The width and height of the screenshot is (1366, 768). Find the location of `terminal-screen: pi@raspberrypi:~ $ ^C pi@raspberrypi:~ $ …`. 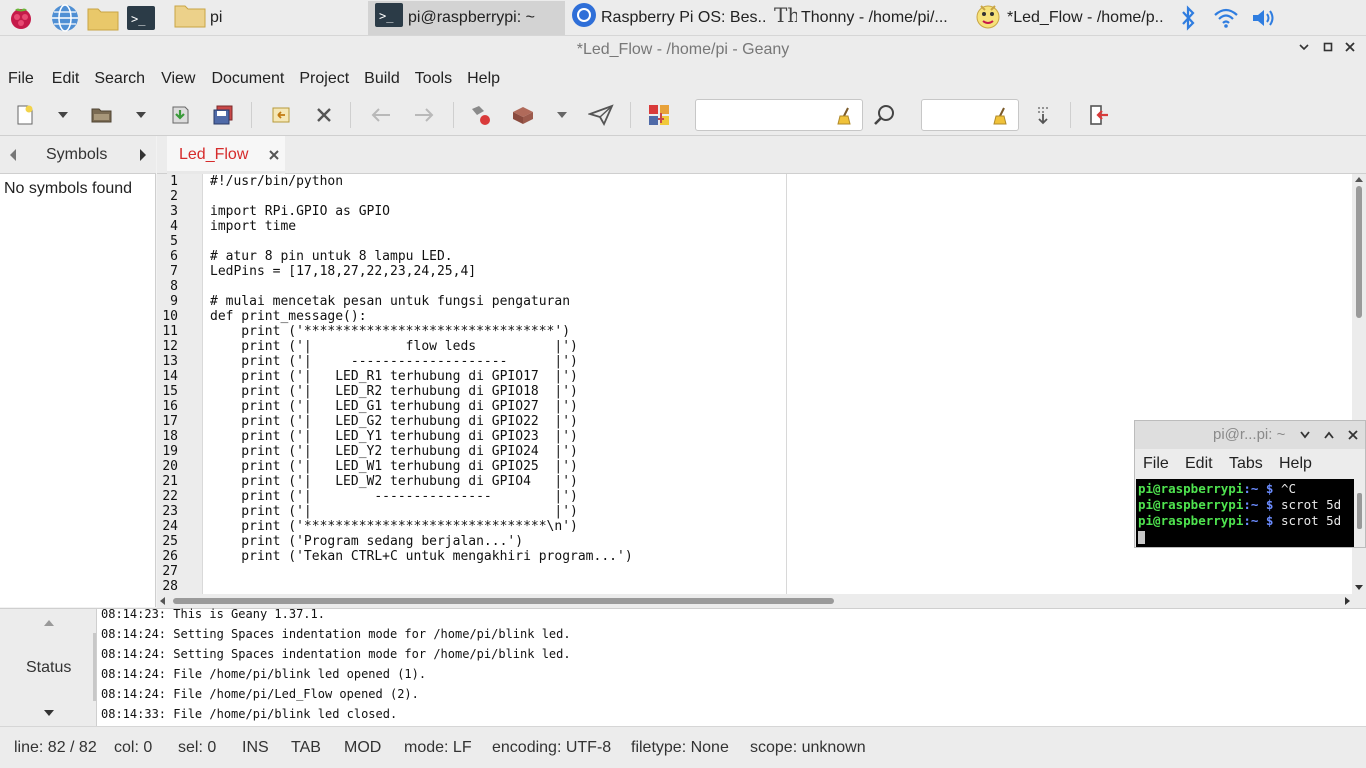

terminal-screen: pi@raspberrypi:~ $ ^C pi@raspberrypi:~ $ … is located at coordinates (1245, 513).